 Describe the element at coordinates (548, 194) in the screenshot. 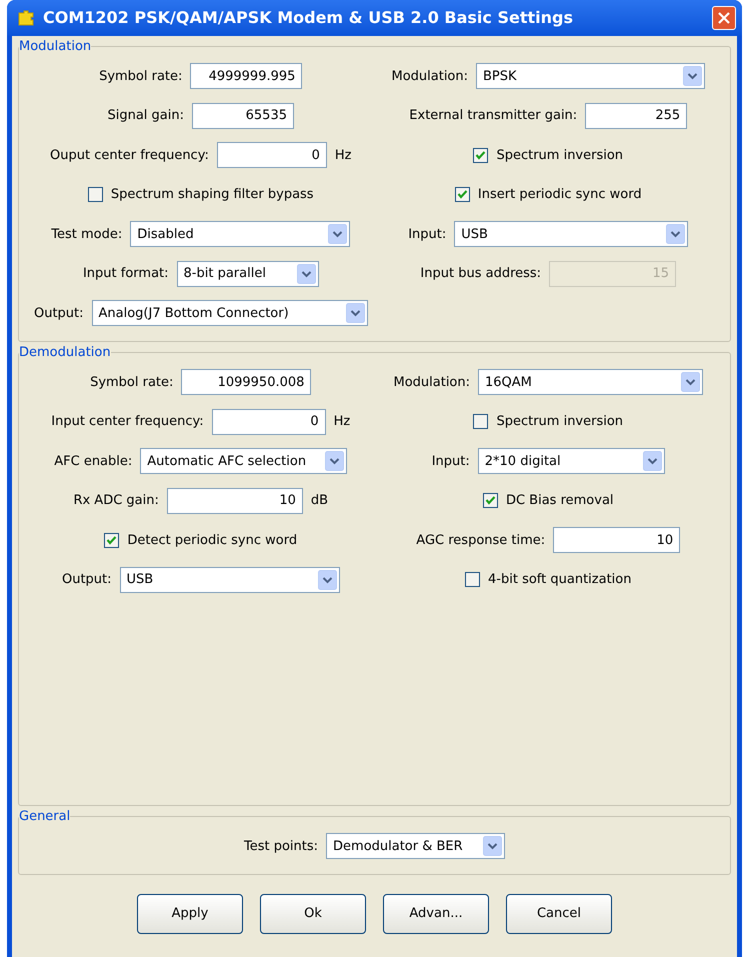

I see `checkbox: Insert periodic sync word` at that location.